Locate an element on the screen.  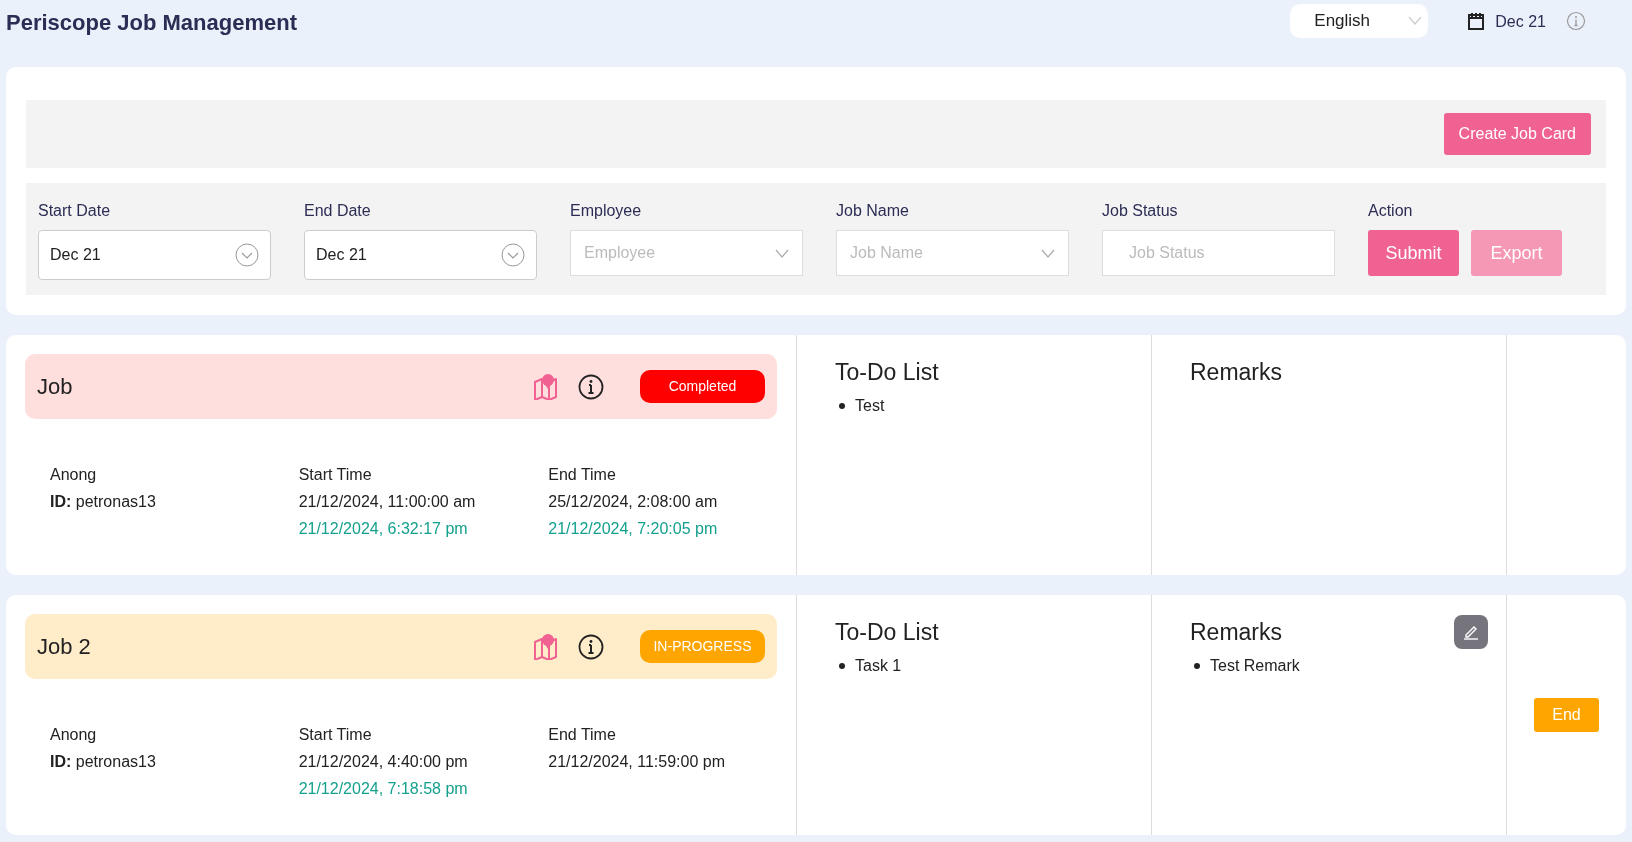
action-button: Submit is located at coordinates (1413, 253).